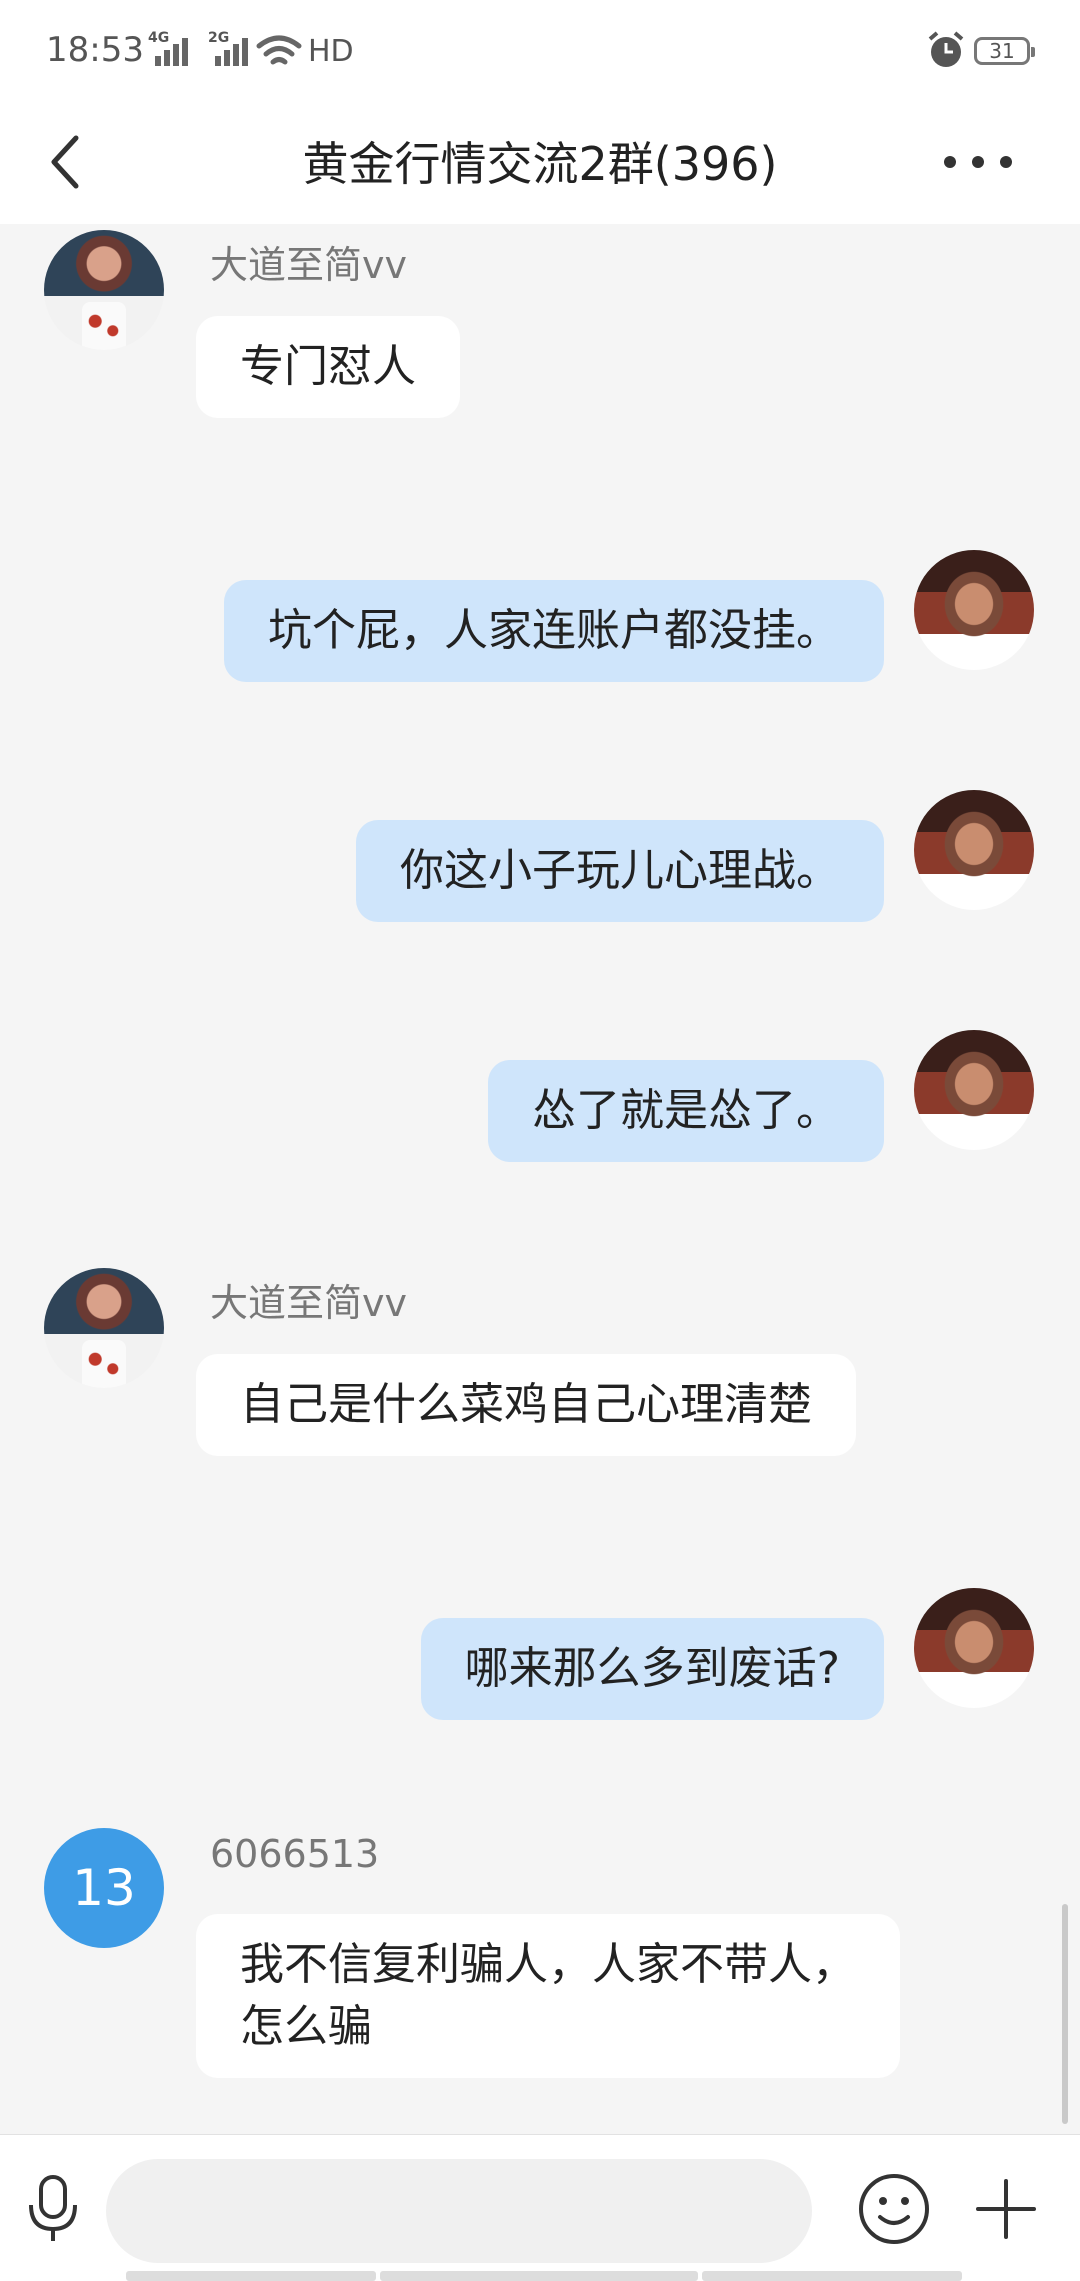 The width and height of the screenshot is (1080, 2281). I want to click on message-bubble: 专门怼人, so click(328, 367).